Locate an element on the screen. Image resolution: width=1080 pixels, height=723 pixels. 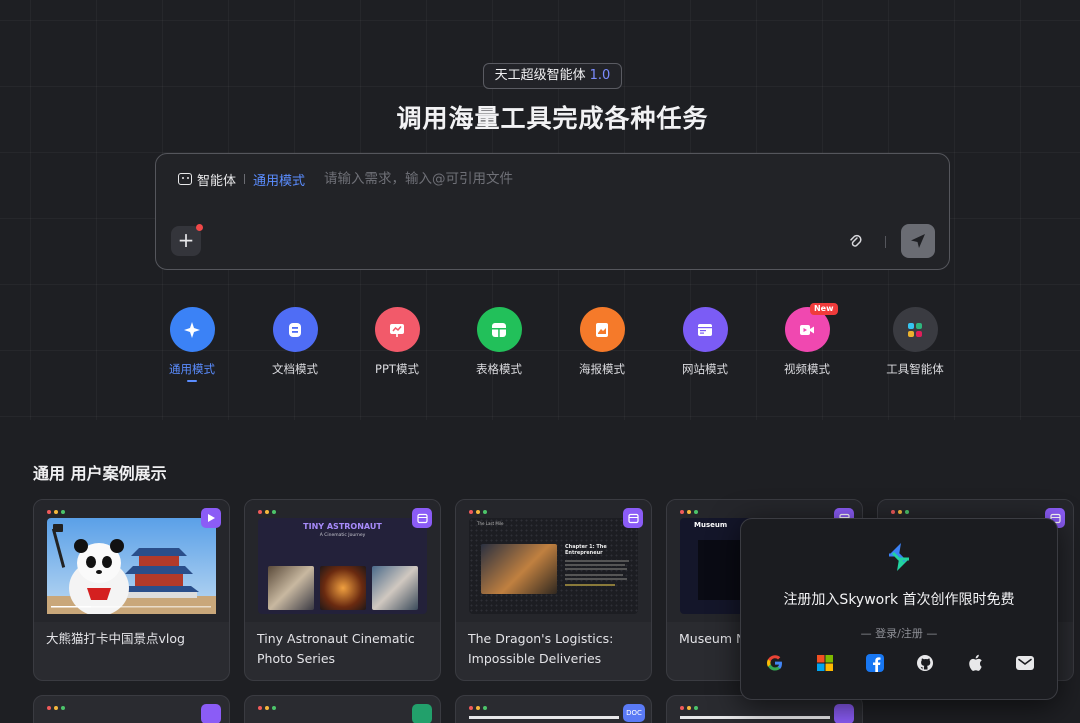
card-title: Tiny Astronaut Cinematic Photo Series is located at coordinates (336, 648).